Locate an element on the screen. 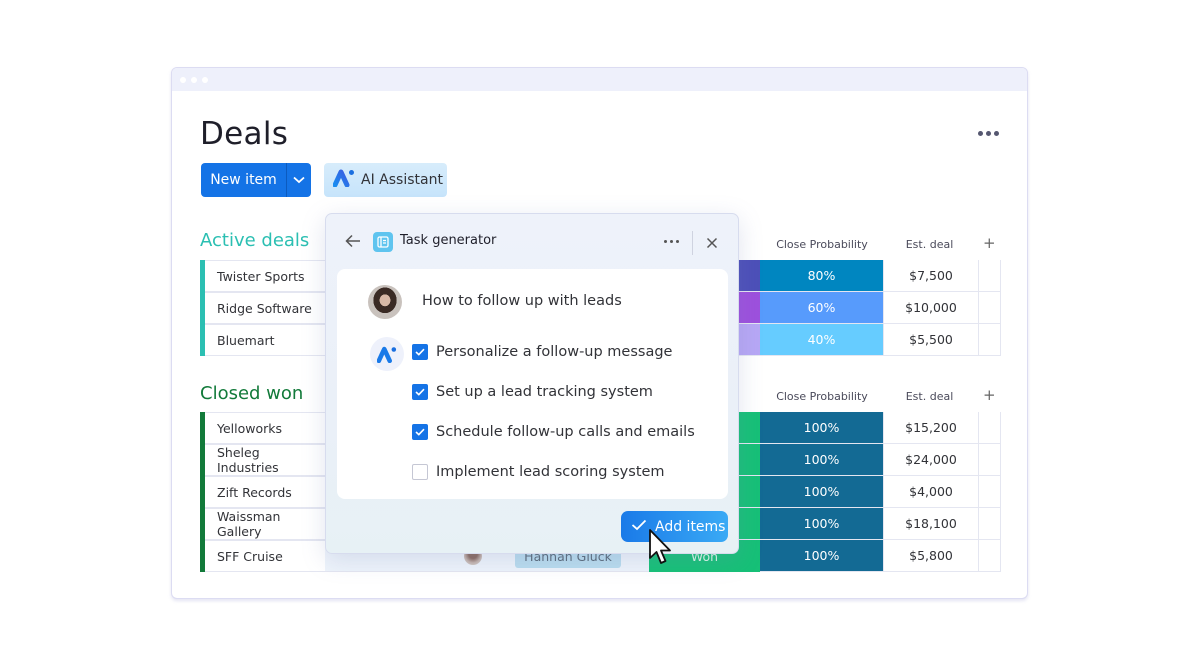 This screenshot has width=1200, height=667. probability-cell: 60% is located at coordinates (821, 308).